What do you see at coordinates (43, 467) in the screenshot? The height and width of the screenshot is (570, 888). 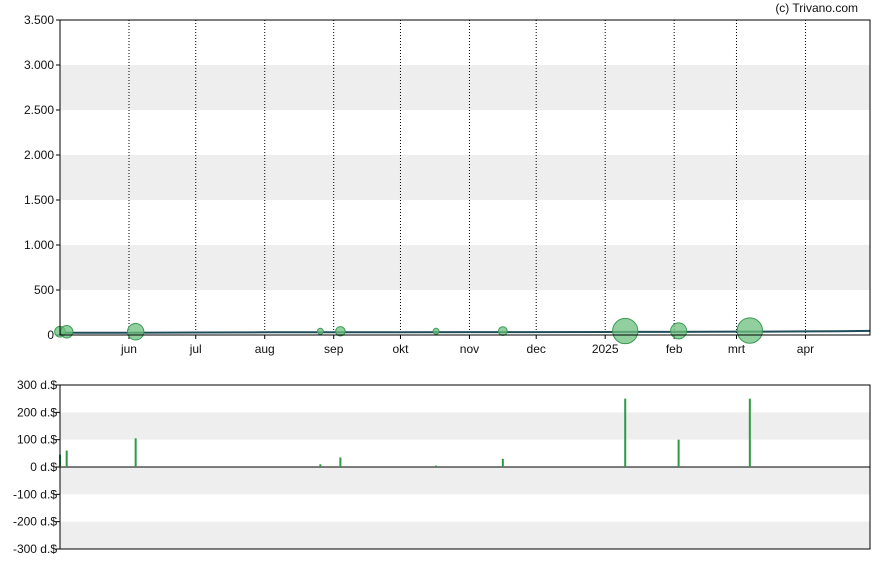 I see `volume-y-tick-label: 0 d.$` at bounding box center [43, 467].